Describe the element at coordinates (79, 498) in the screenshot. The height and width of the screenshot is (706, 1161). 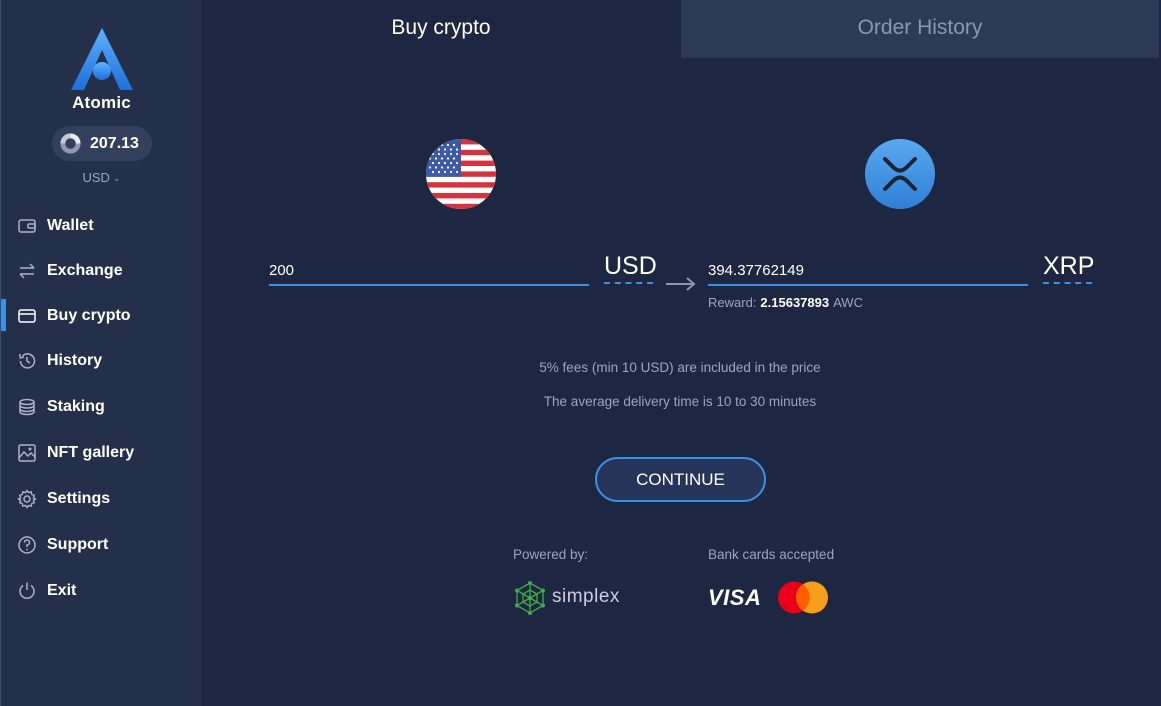
I see `sidebar-item-label: Settings` at that location.